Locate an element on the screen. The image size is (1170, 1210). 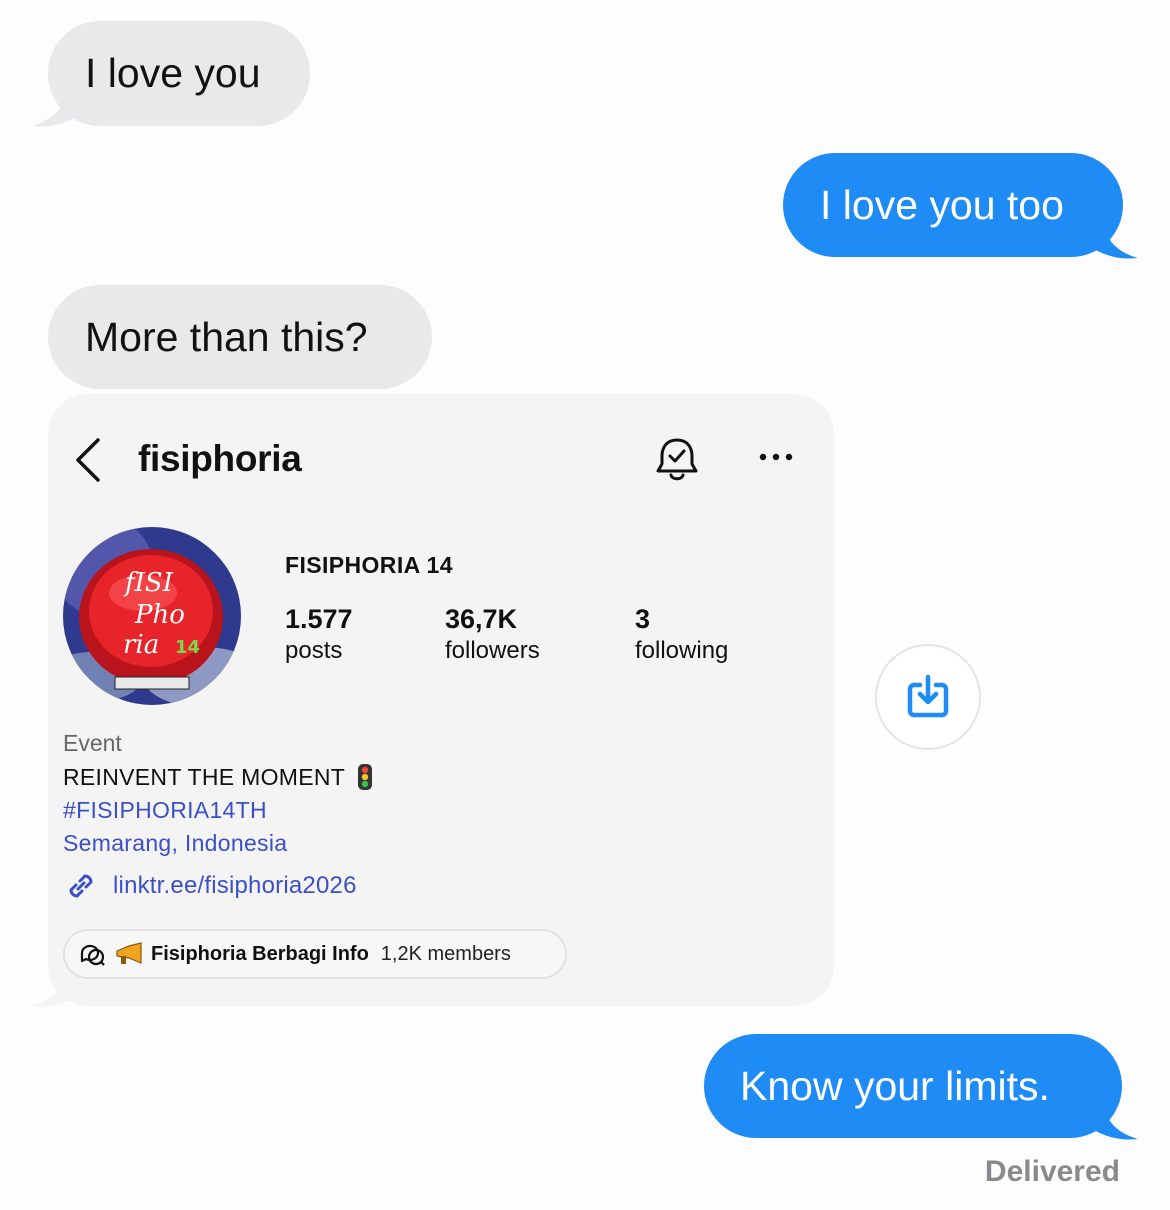
download-icon is located at coordinates (928, 696).